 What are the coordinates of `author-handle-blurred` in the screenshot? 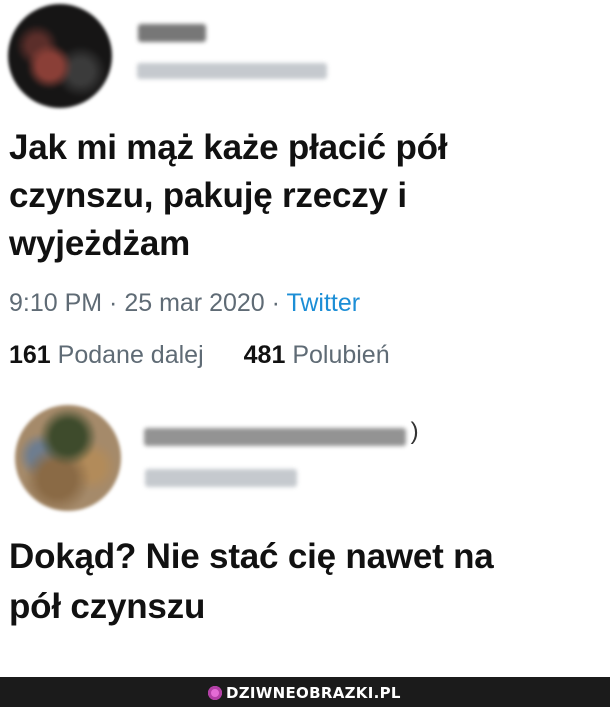 It's located at (232, 71).